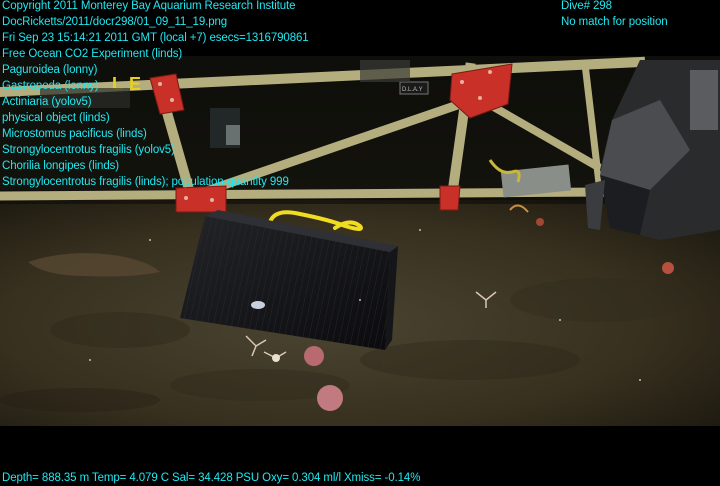  What do you see at coordinates (56, 118) in the screenshot?
I see `overlay-label: physical object (linds)` at bounding box center [56, 118].